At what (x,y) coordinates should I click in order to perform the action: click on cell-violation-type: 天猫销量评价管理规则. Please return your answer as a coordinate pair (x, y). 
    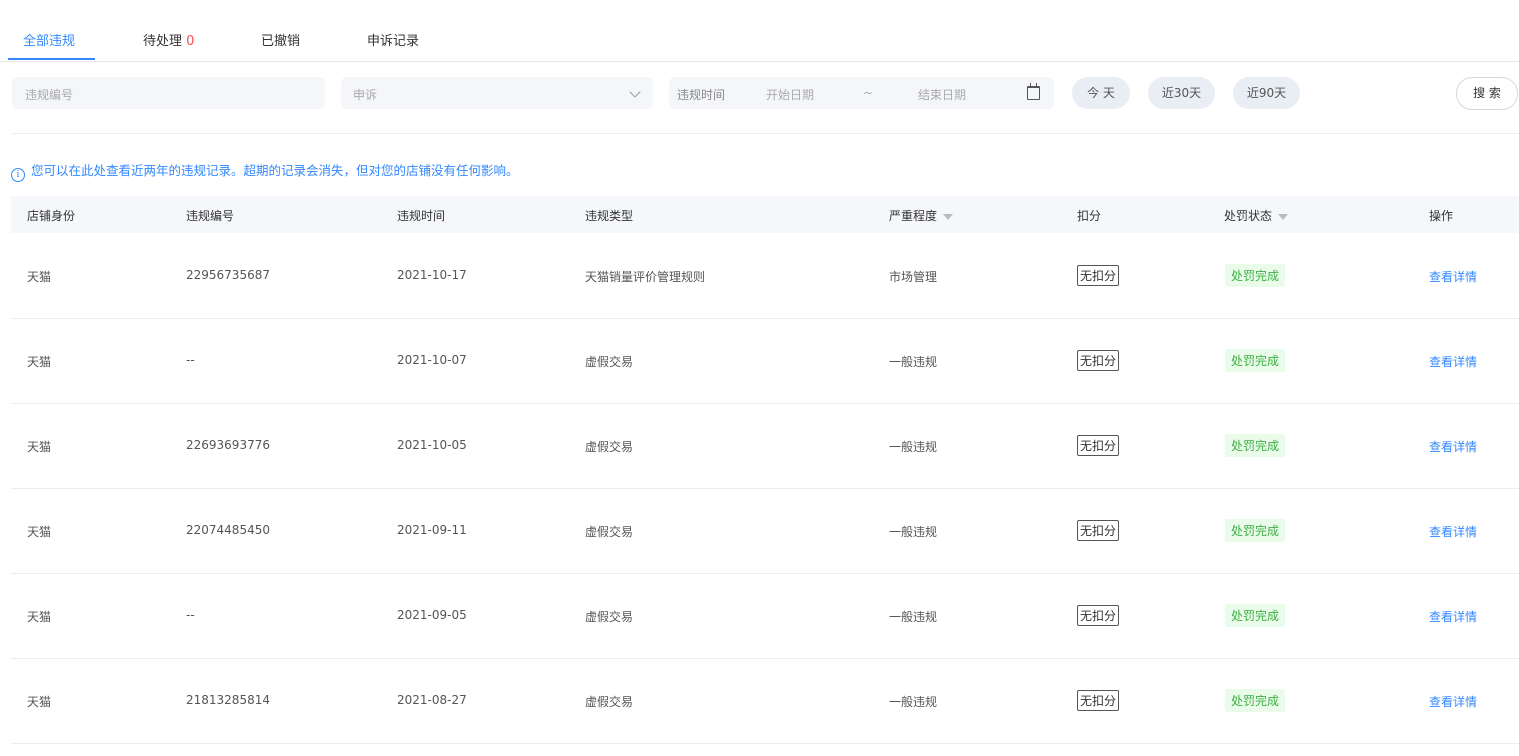
    Looking at the image, I should click on (645, 277).